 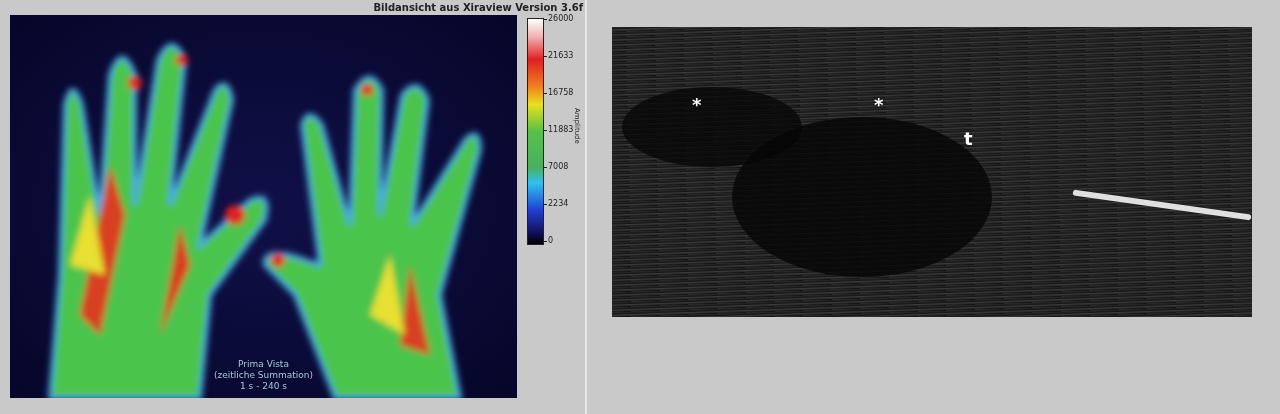 I want to click on image-marker: t, so click(x=968, y=139).